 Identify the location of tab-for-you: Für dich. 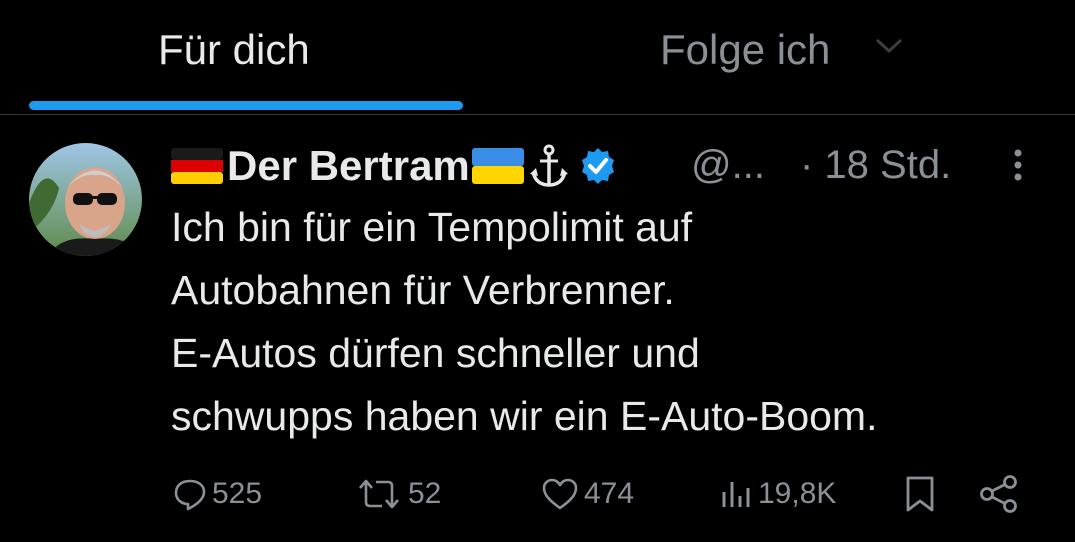
(234, 50).